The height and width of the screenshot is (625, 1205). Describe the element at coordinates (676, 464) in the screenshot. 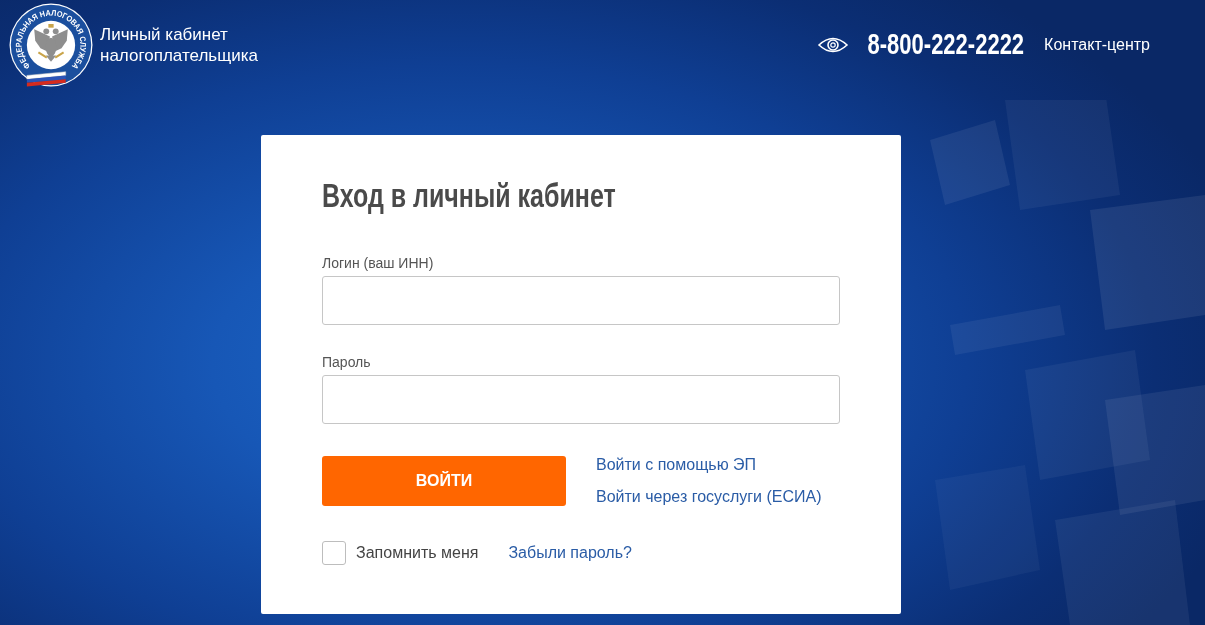

I see `alt-login-link: Войти с помощью ЭП` at that location.